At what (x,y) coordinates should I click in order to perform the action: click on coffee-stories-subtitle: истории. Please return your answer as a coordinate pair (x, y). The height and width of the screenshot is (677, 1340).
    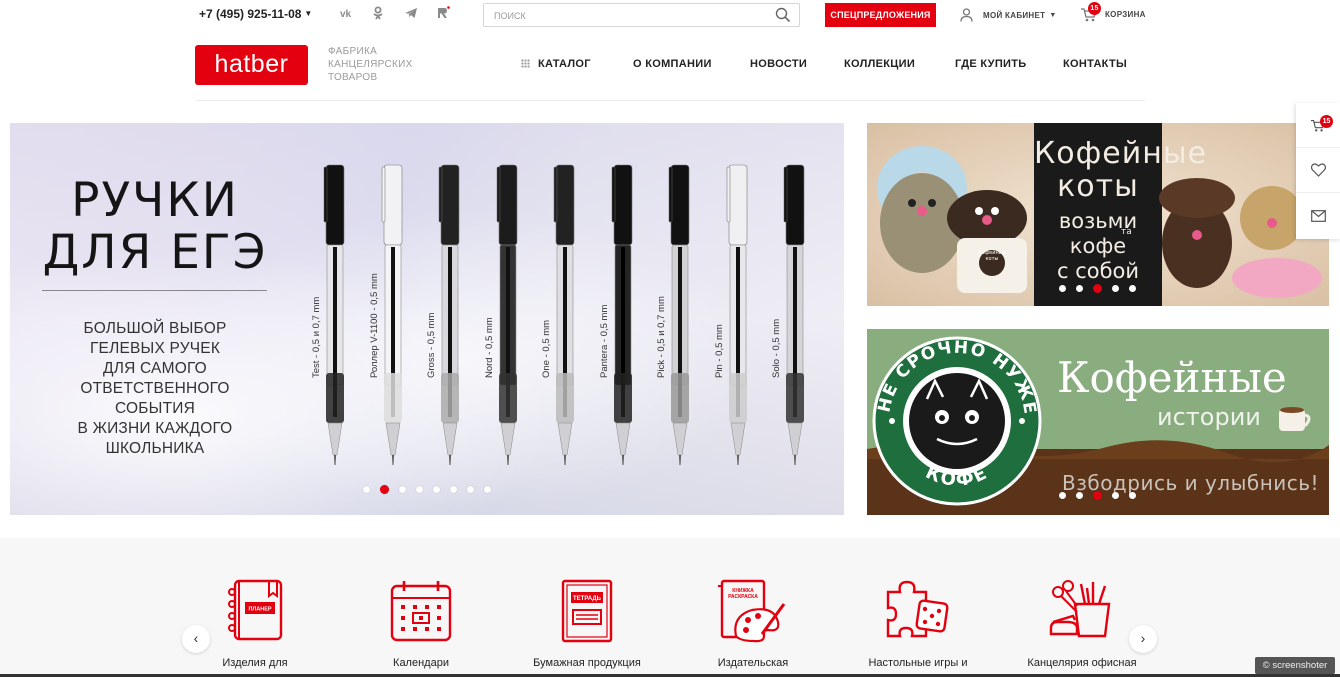
    Looking at the image, I should click on (1209, 417).